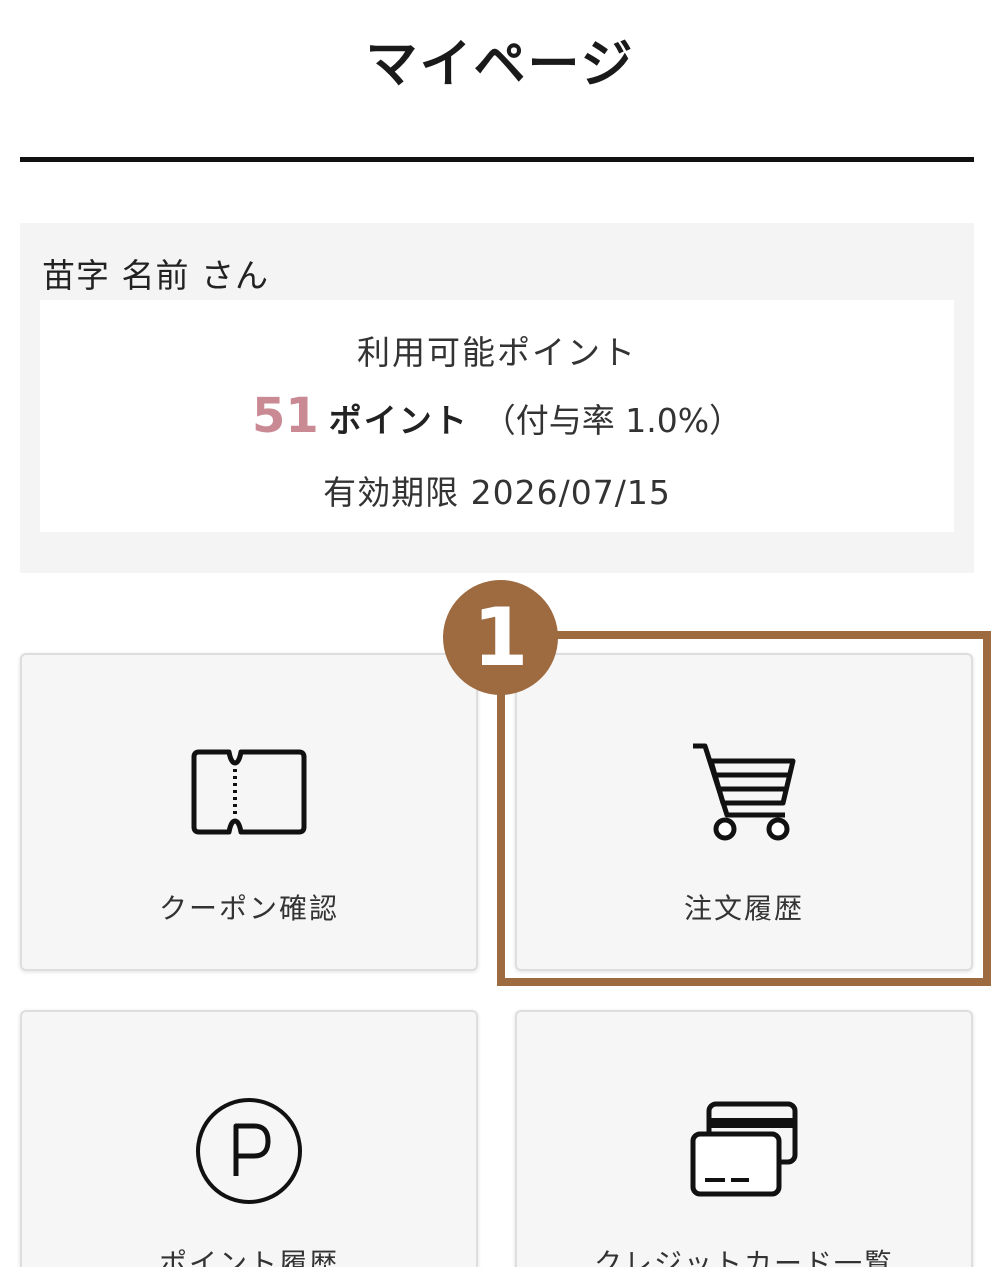 This screenshot has height=1267, width=1000. Describe the element at coordinates (249, 794) in the screenshot. I see `ticket-icon` at that location.